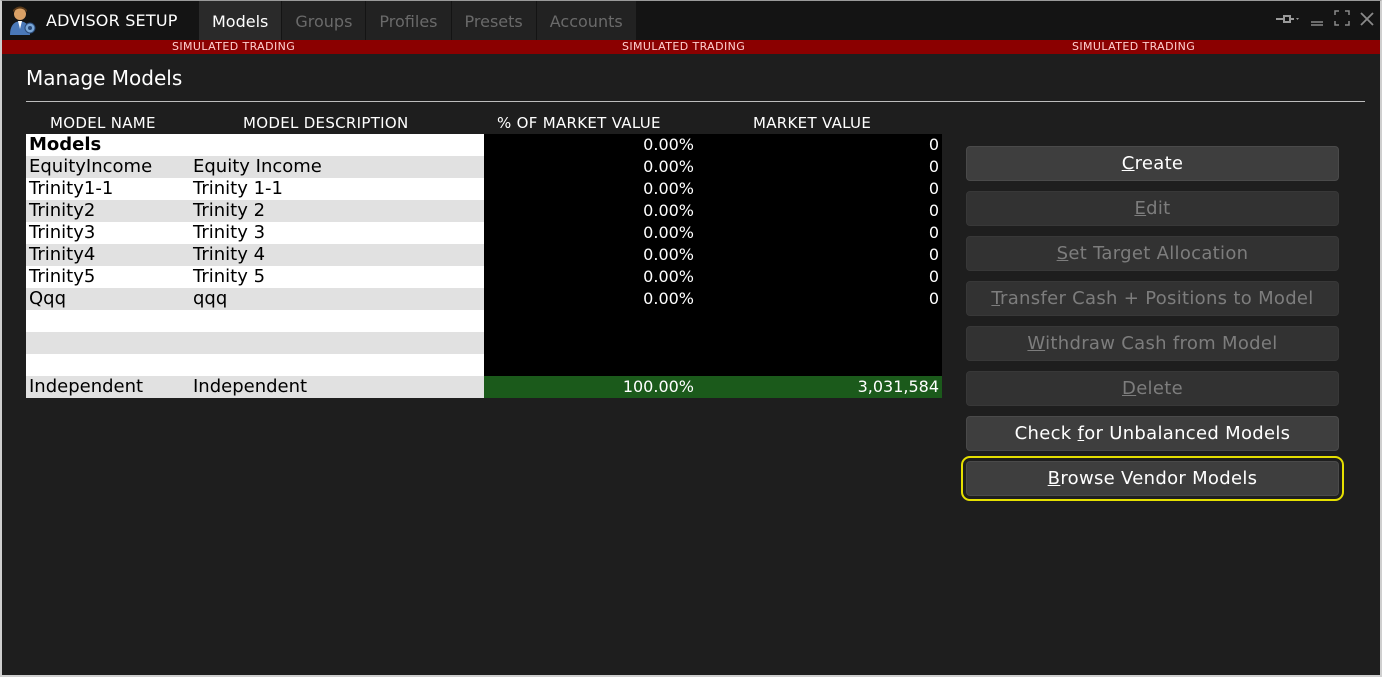 The image size is (1382, 677). What do you see at coordinates (326, 123) in the screenshot?
I see `column-header-model-description: MODEL DESCRIPTION` at bounding box center [326, 123].